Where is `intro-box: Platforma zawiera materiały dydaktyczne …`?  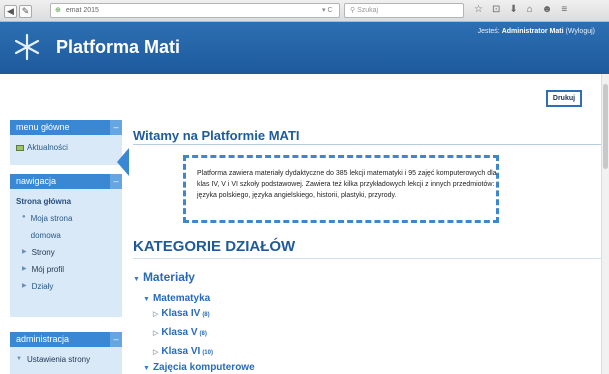 intro-box: Platforma zawiera materiały dydaktyczne … is located at coordinates (341, 189).